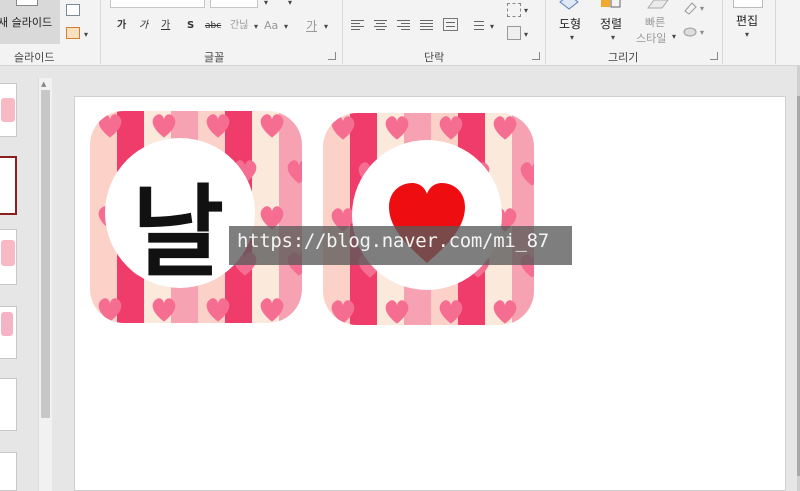  I want to click on justify-icon, so click(427, 24).